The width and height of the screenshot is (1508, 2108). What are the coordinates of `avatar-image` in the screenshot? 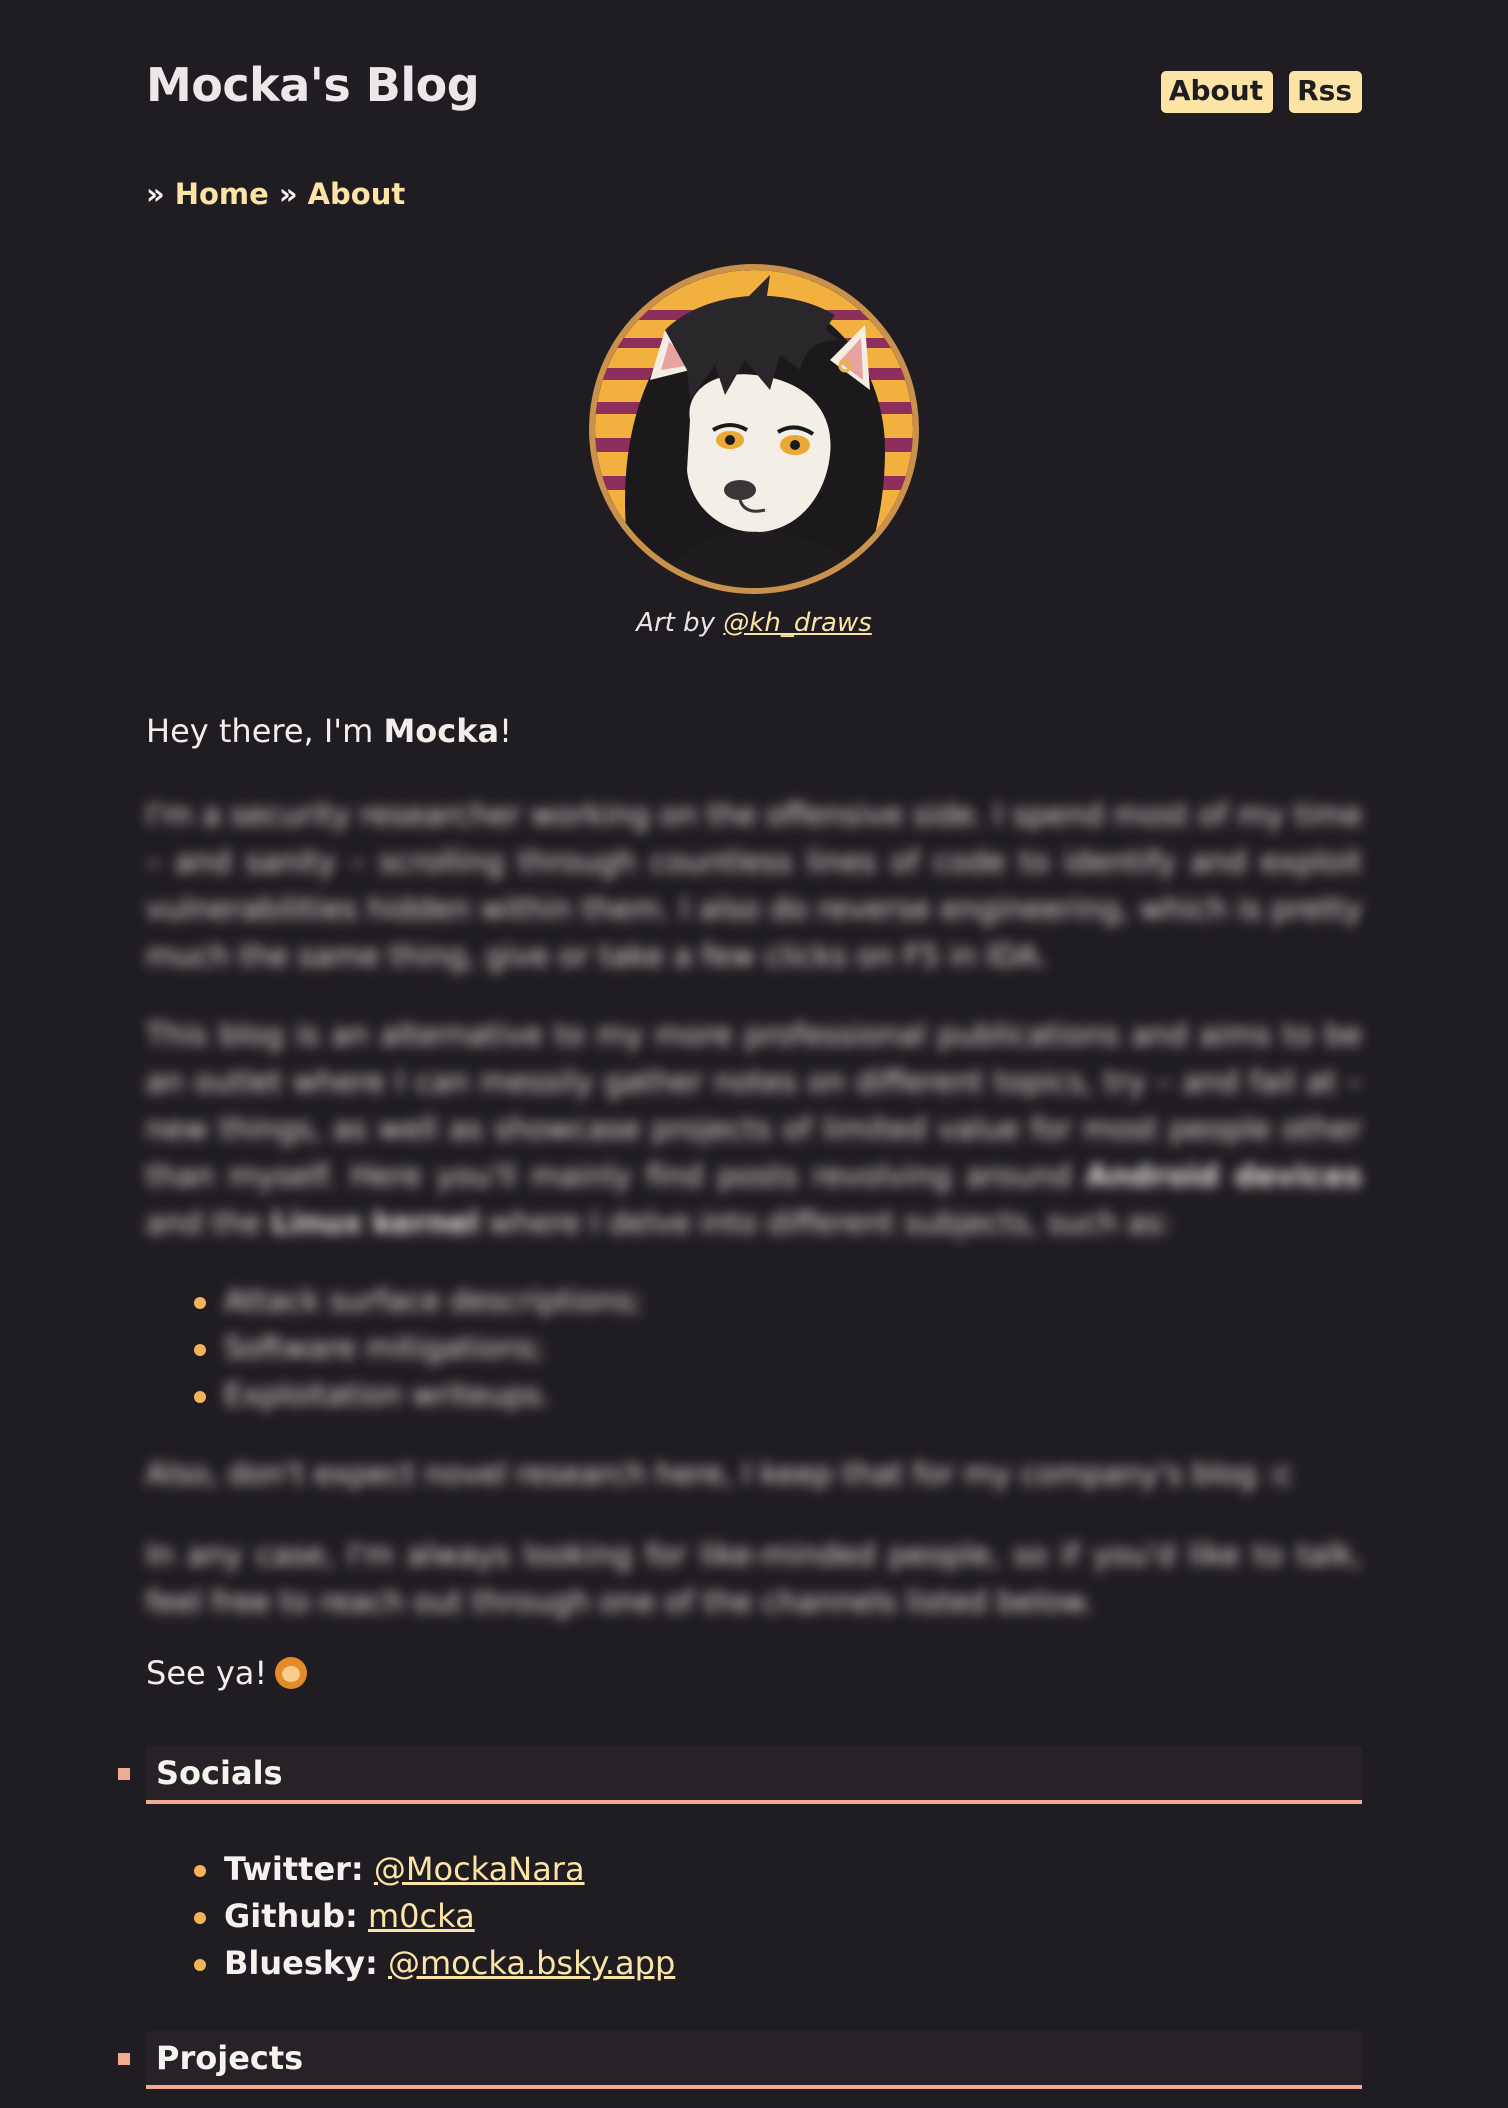 It's located at (754, 429).